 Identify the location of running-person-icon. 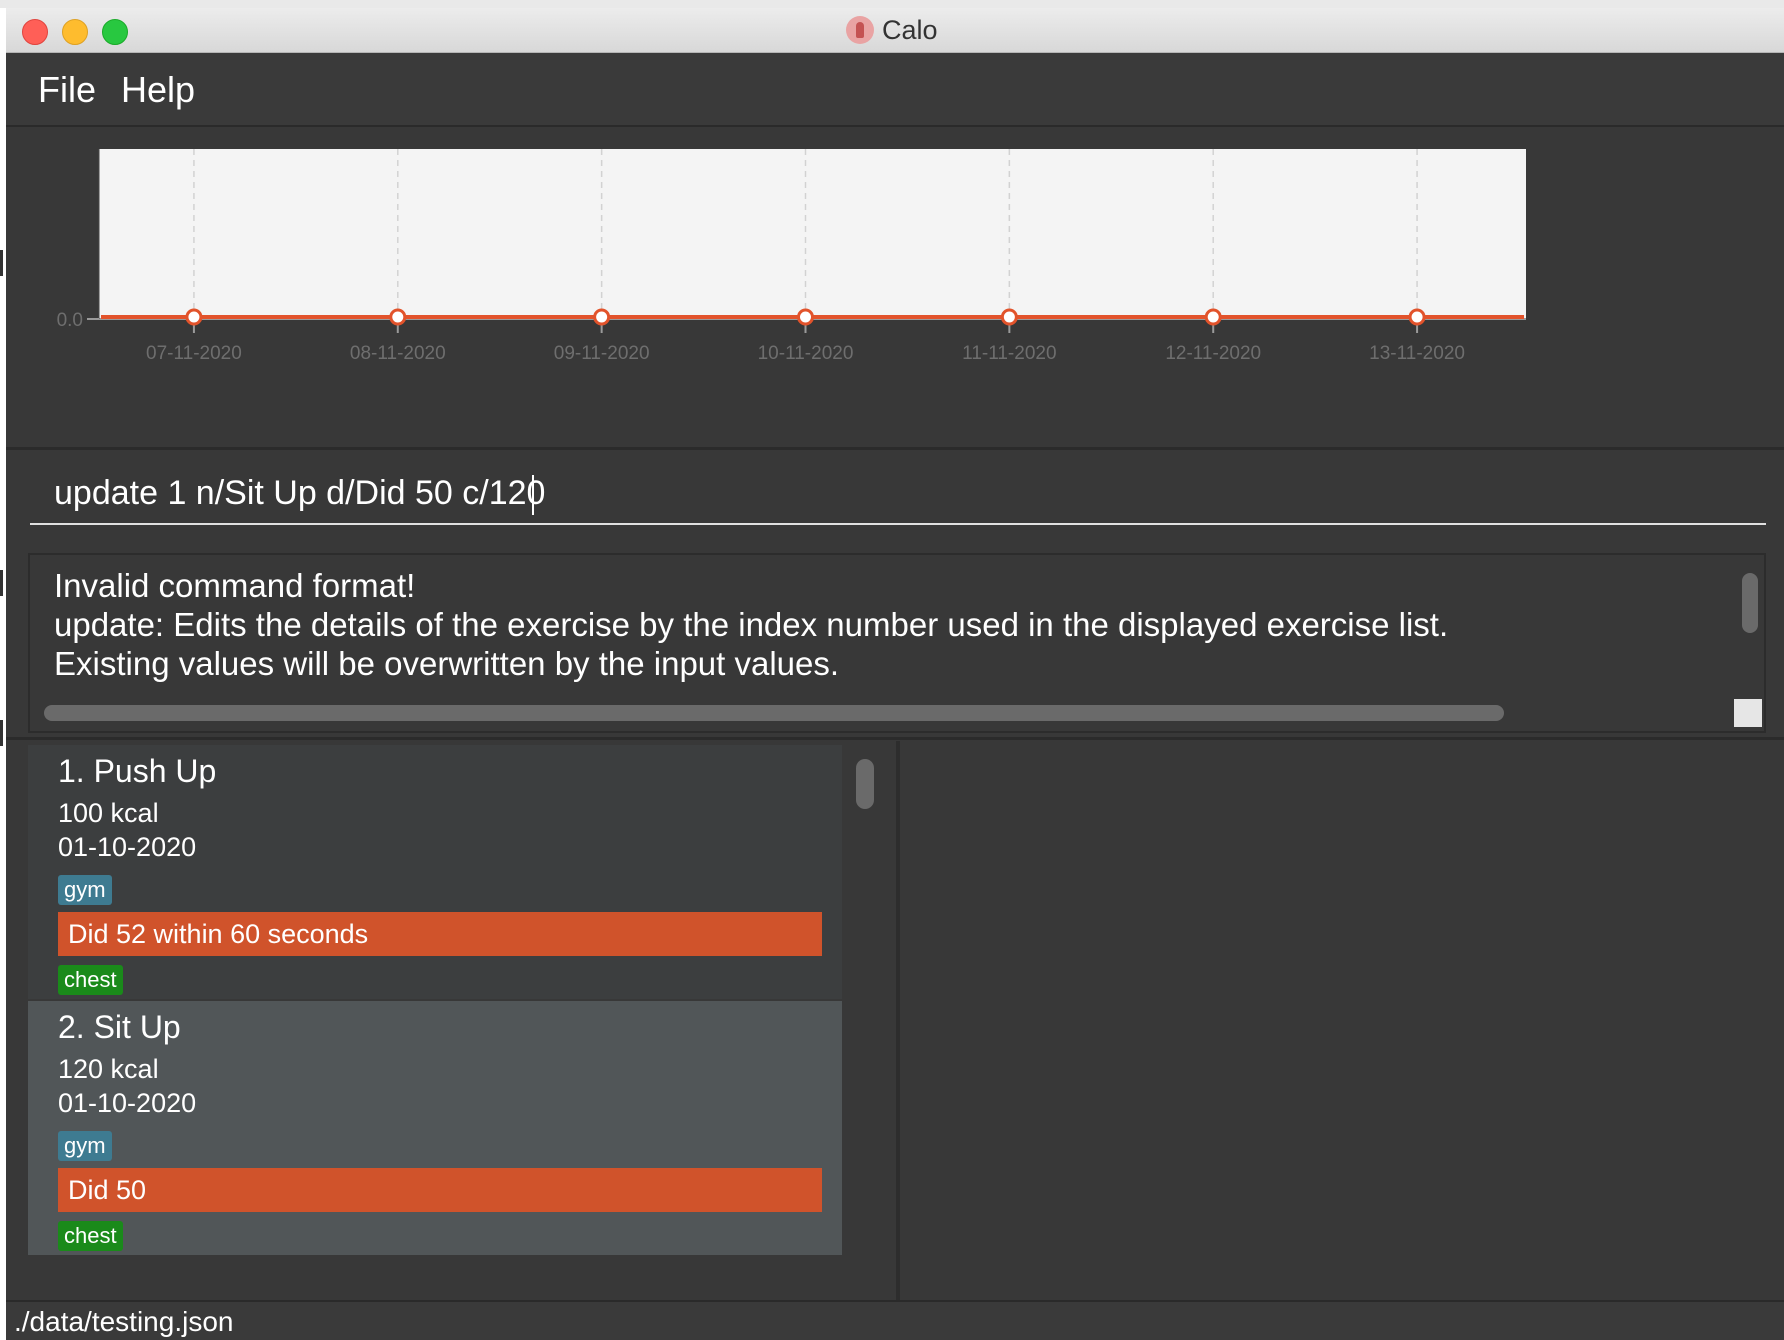
(860, 30).